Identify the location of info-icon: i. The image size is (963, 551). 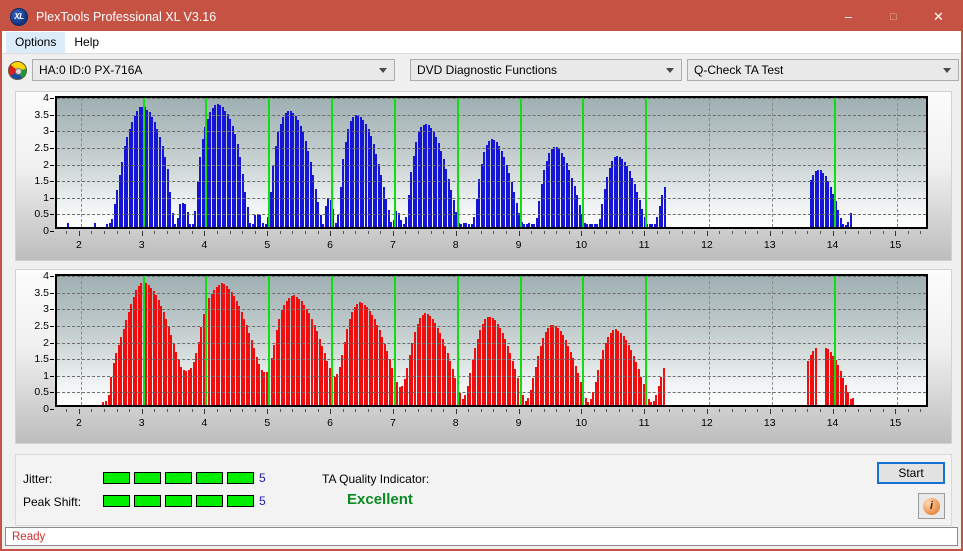
(931, 506).